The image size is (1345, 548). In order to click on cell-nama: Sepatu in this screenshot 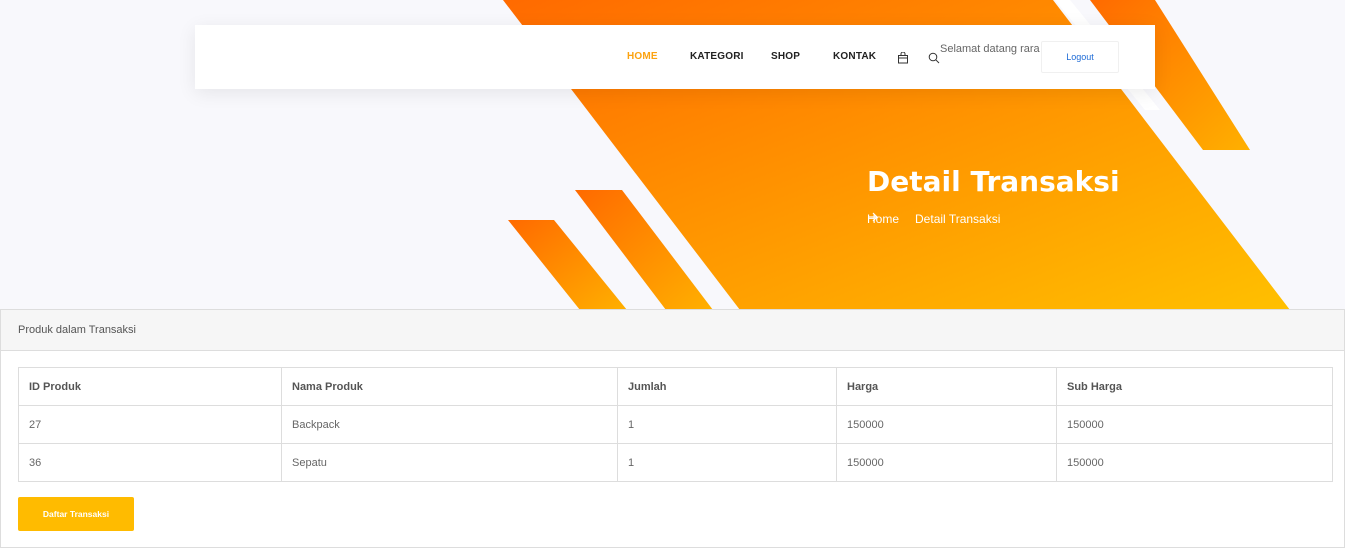, I will do `click(449, 462)`.